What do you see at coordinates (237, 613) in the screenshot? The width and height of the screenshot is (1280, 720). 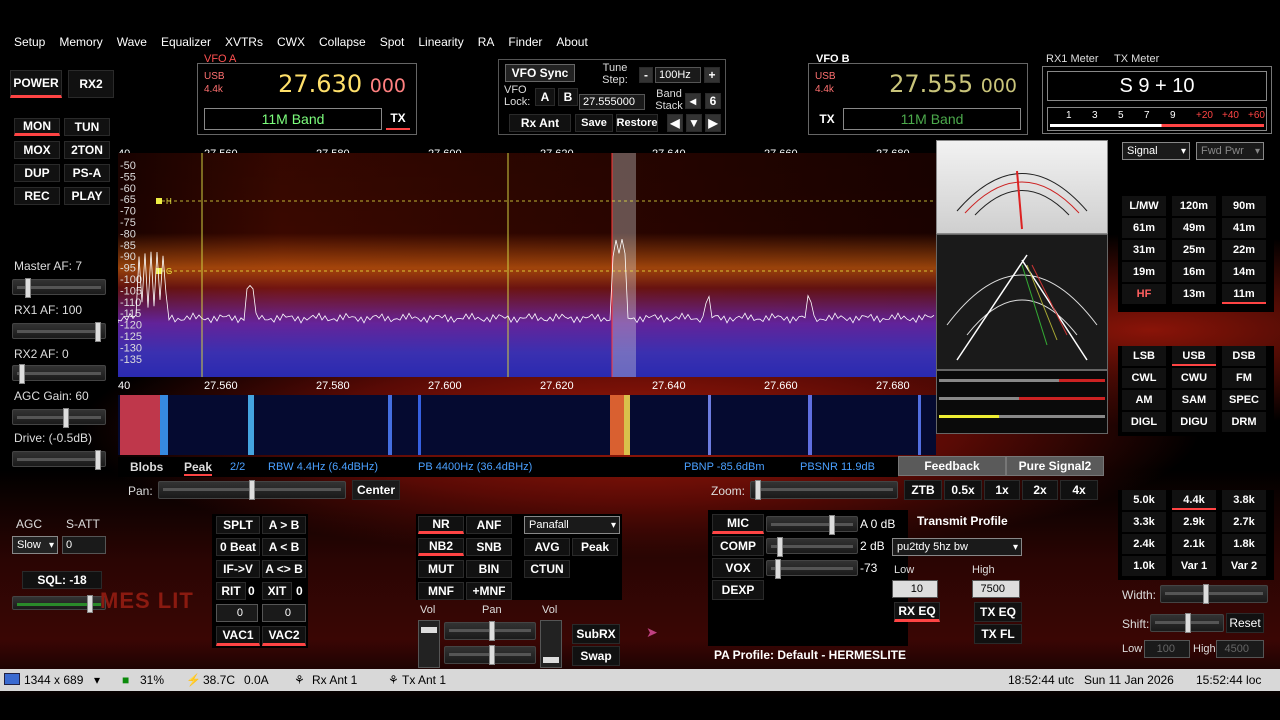 I see `rit-stepper: 0` at bounding box center [237, 613].